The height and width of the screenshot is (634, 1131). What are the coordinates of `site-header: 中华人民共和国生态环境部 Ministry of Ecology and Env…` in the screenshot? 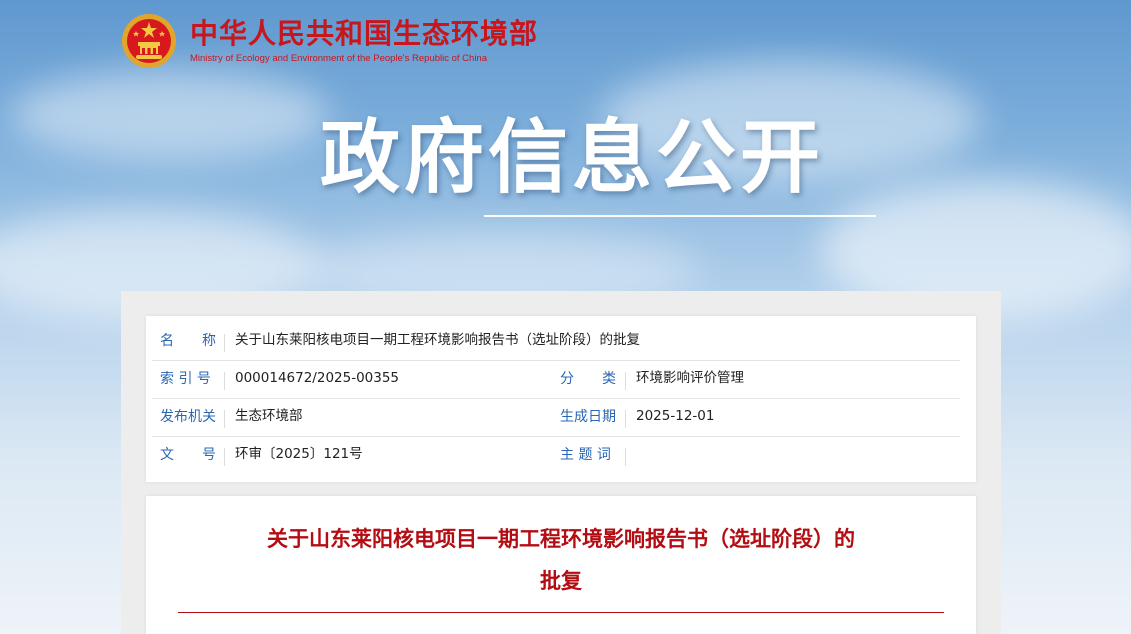 It's located at (329, 41).